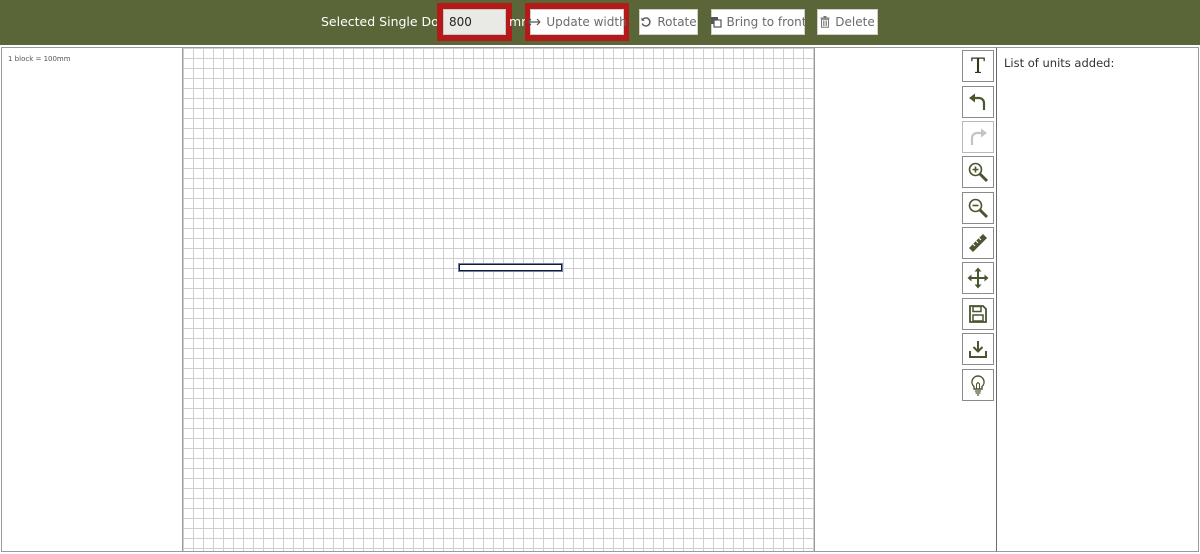  Describe the element at coordinates (646, 22) in the screenshot. I see `rotate-icon` at that location.